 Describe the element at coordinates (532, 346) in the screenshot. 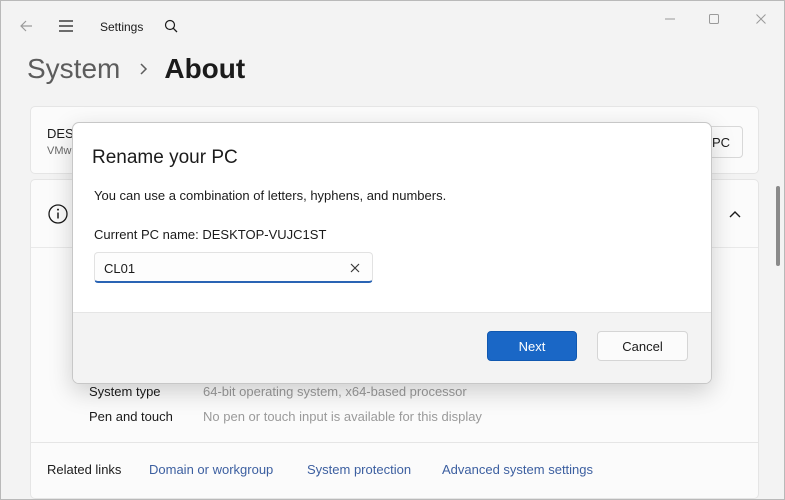

I see `next-button: Next` at that location.